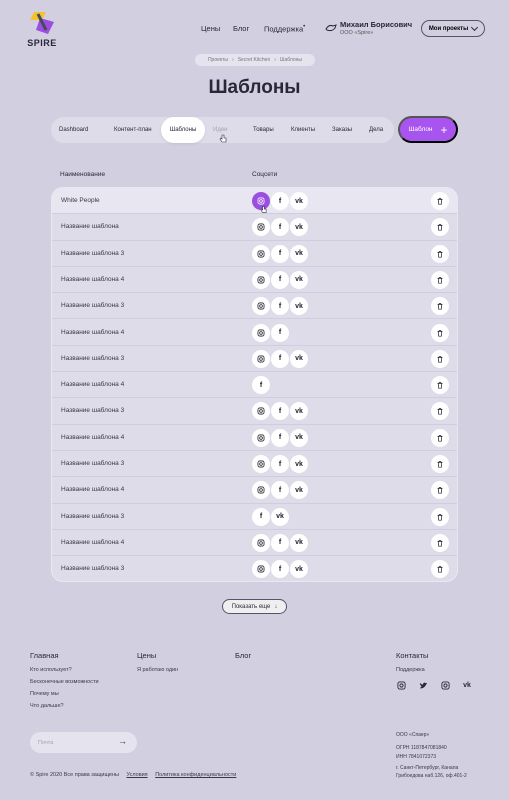 This screenshot has height=800, width=509. Describe the element at coordinates (254, 60) in the screenshot. I see `breadcrumb-item-project: Secret Kitchen` at that location.